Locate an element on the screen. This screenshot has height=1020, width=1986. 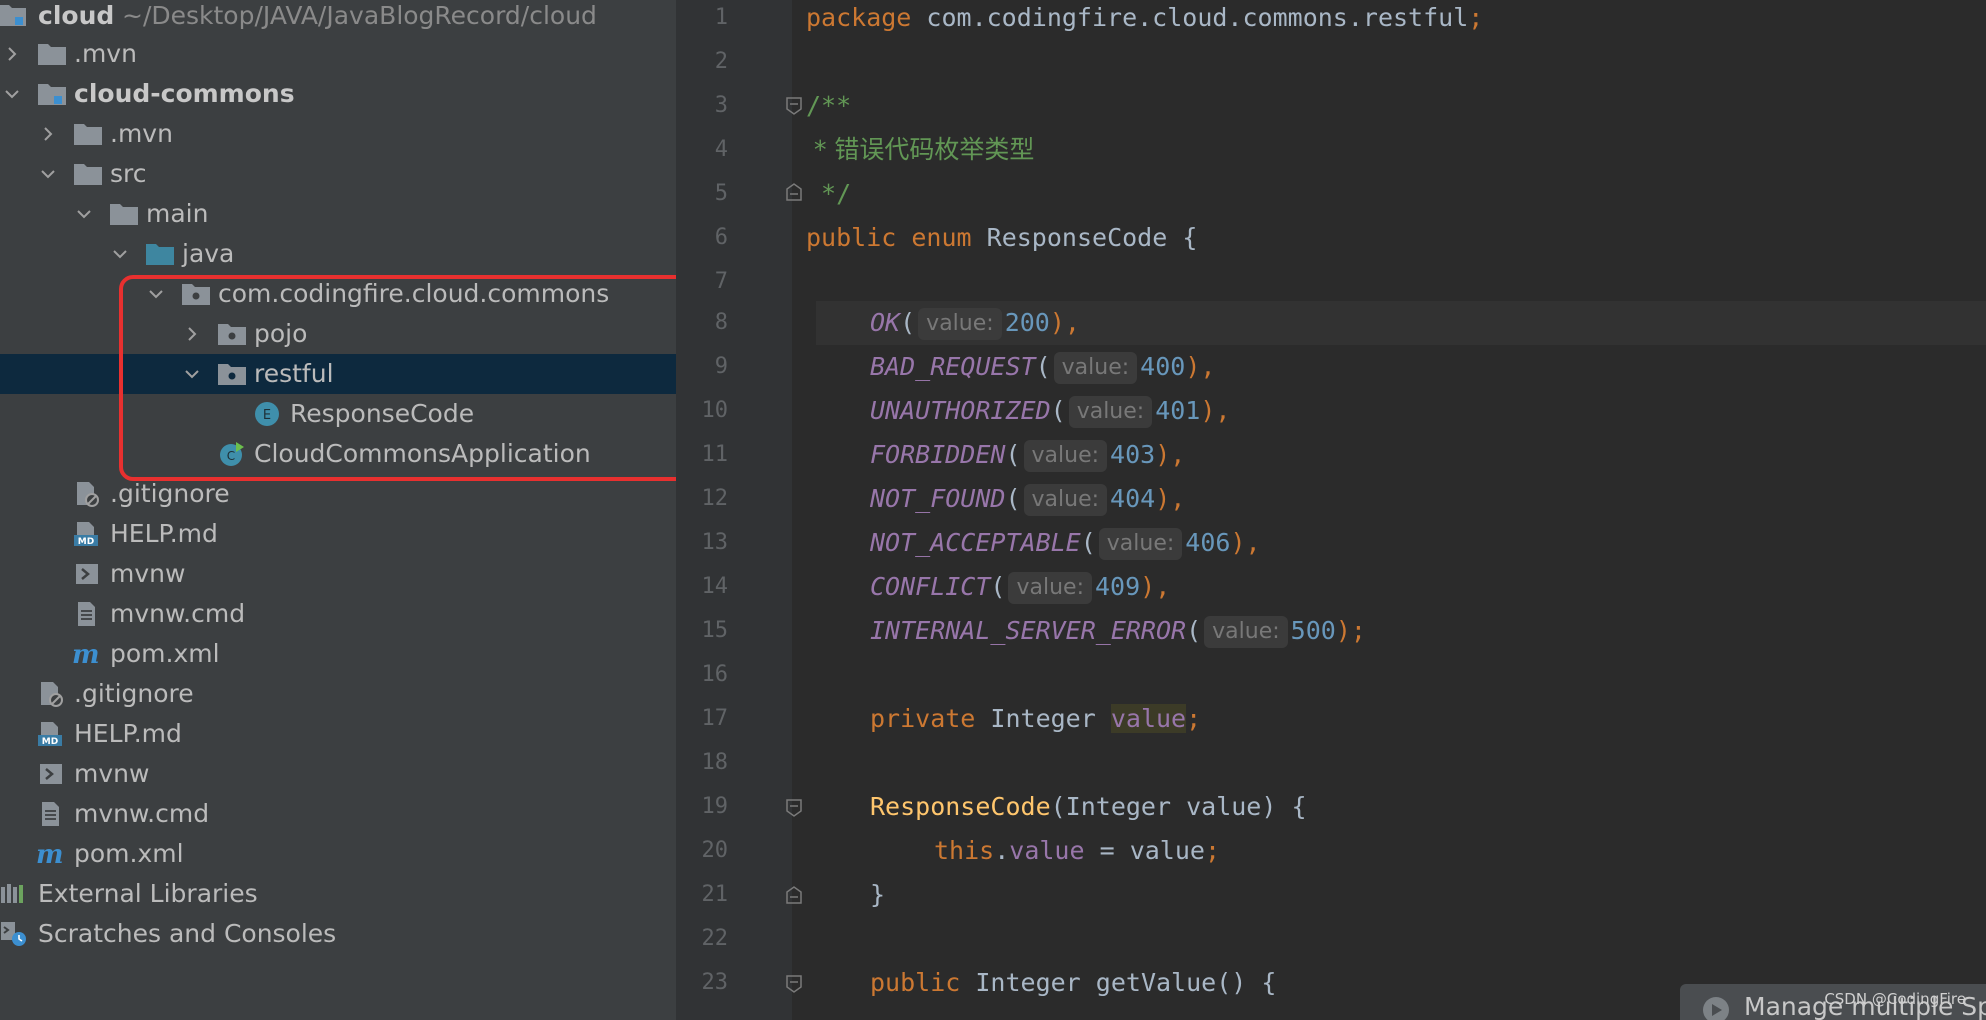
enum-constant-line: NOT_FOUND(value: 404), is located at coordinates (1027, 499).